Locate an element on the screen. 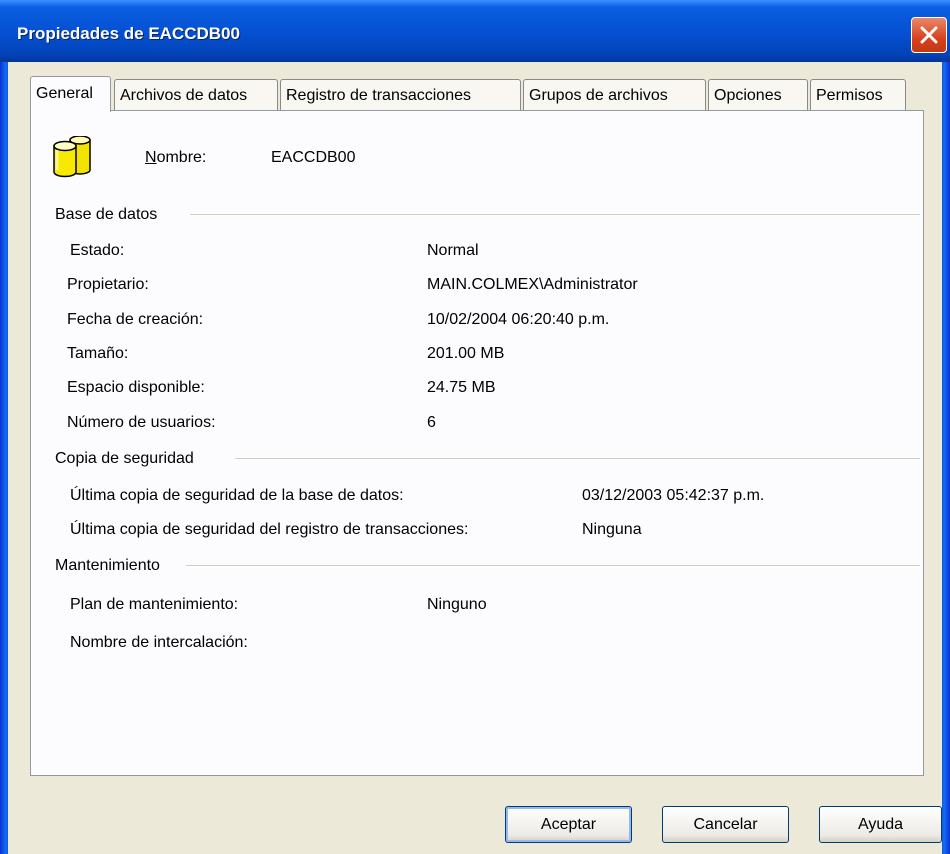 Image resolution: width=950 pixels, height=854 pixels. ok-button: Aceptar is located at coordinates (568, 824).